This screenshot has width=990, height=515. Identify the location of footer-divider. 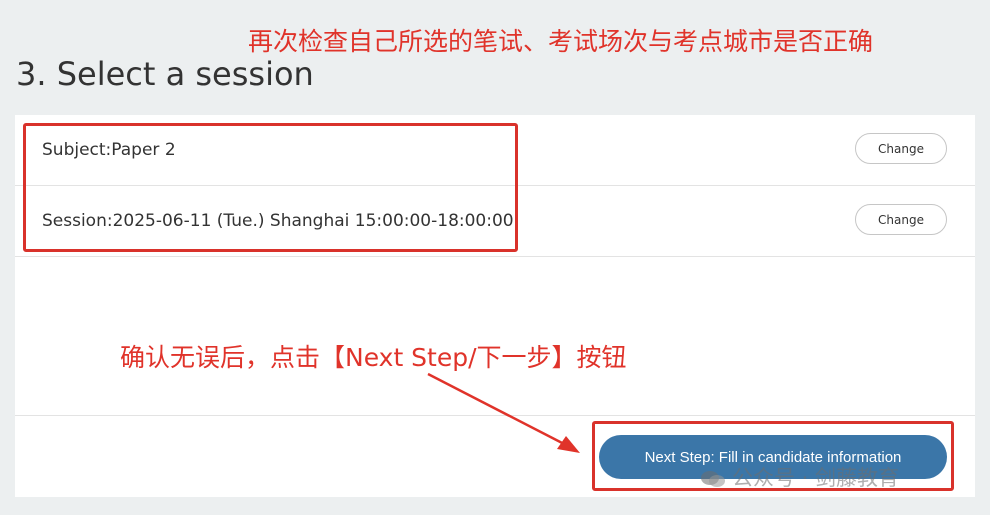
(495, 415).